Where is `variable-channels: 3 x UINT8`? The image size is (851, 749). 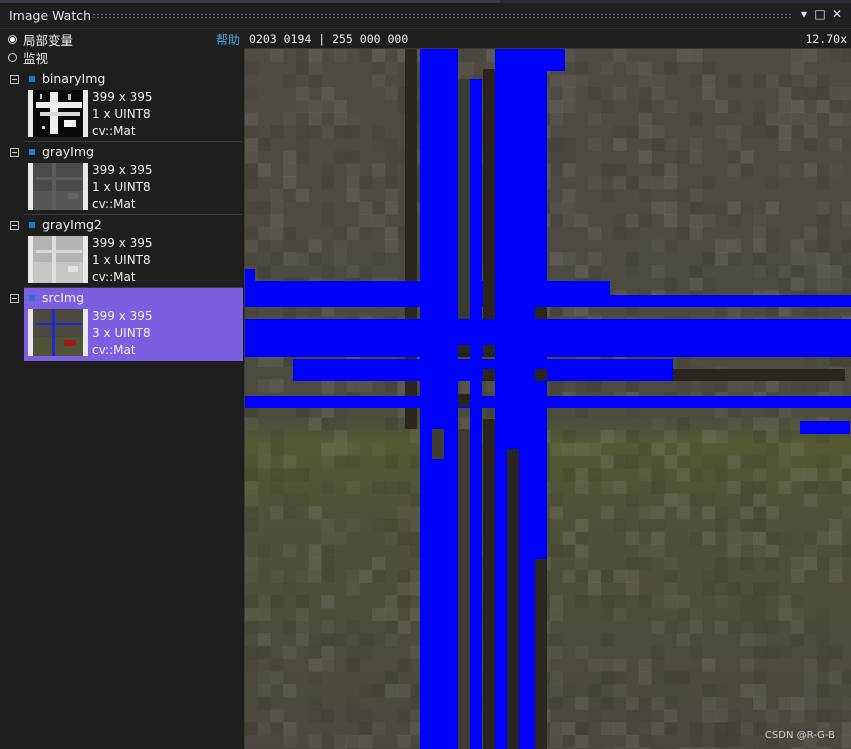 variable-channels: 3 x UINT8 is located at coordinates (121, 333).